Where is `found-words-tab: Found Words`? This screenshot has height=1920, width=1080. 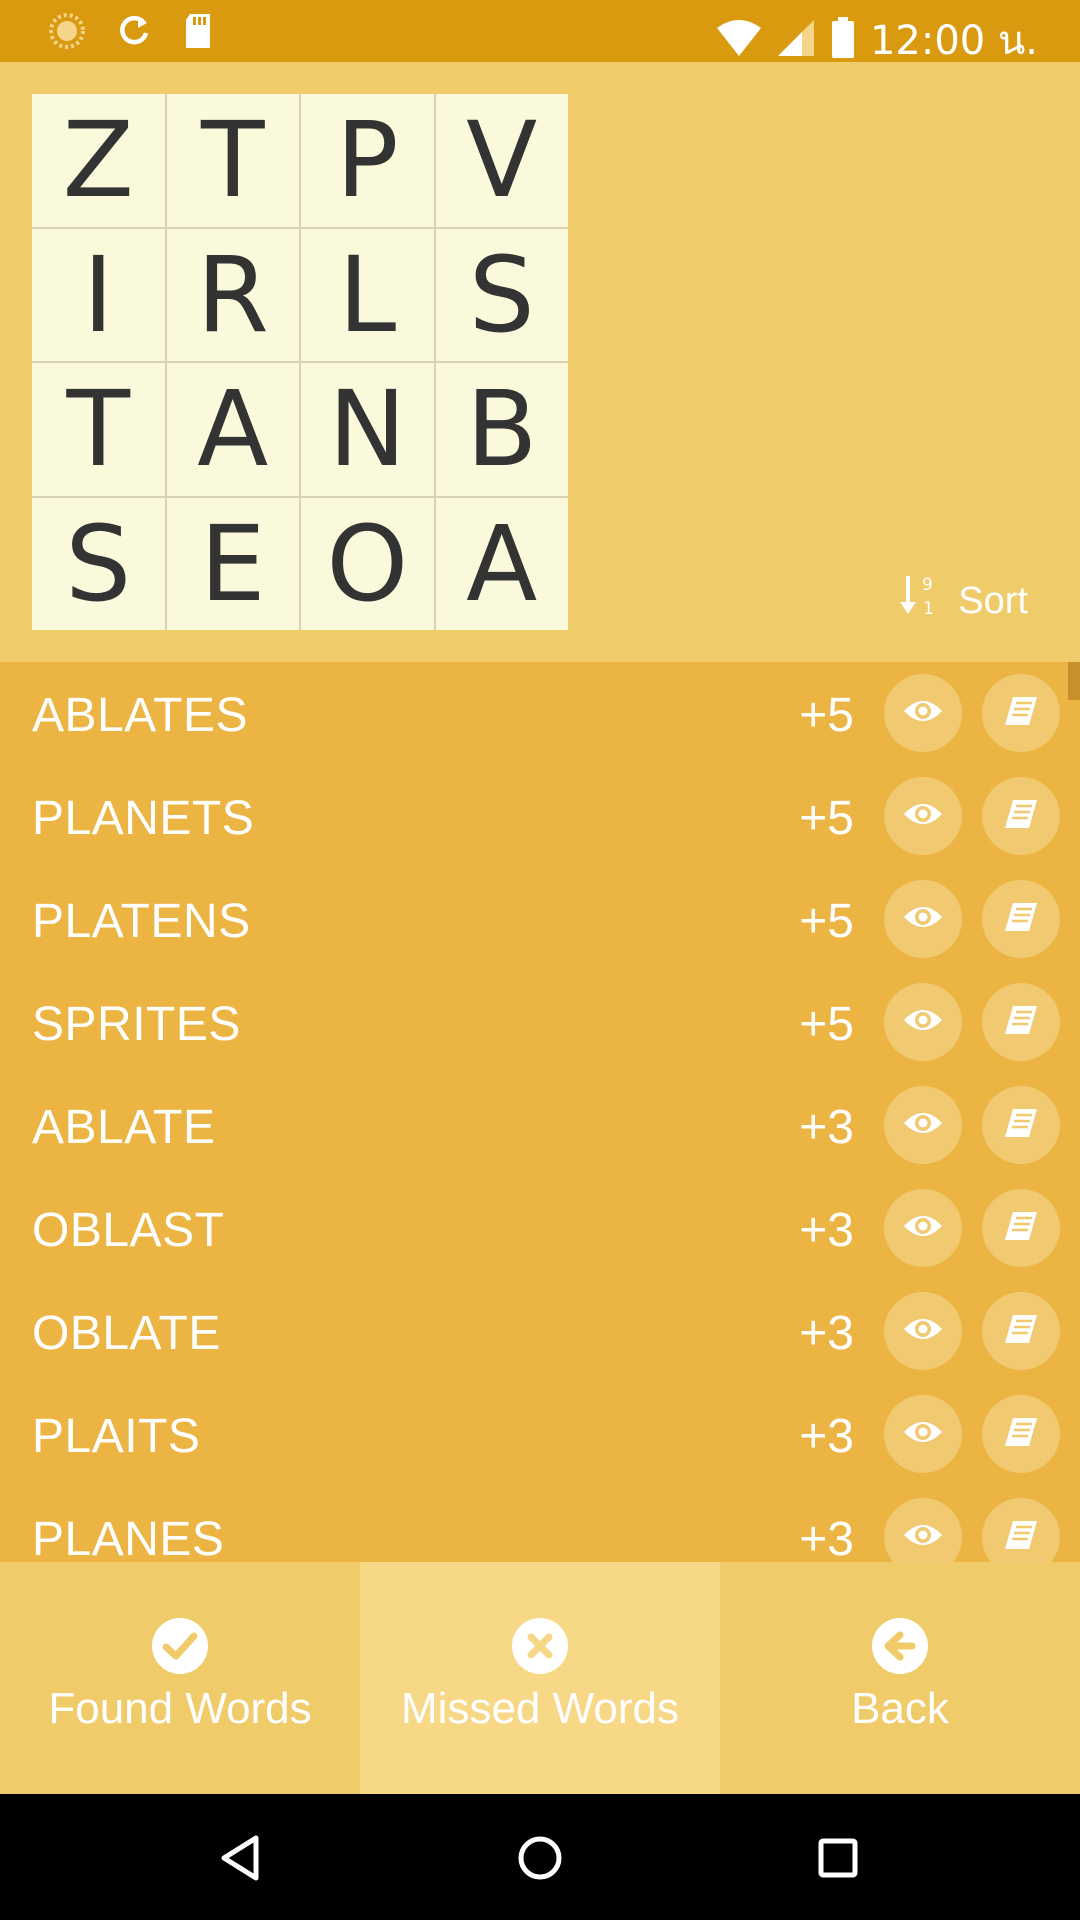
found-words-tab: Found Words is located at coordinates (180, 1678).